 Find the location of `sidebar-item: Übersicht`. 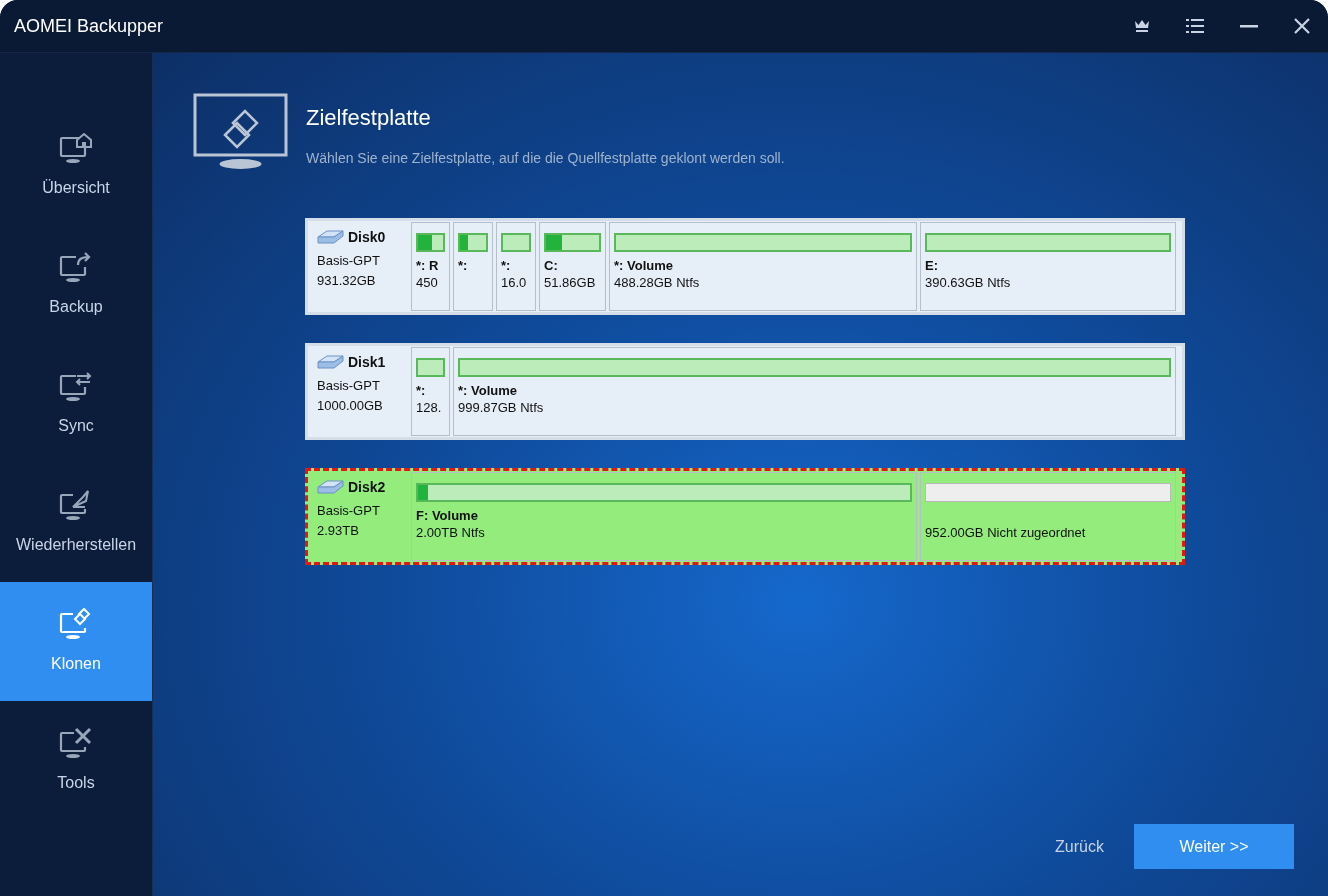

sidebar-item: Übersicht is located at coordinates (76, 165).